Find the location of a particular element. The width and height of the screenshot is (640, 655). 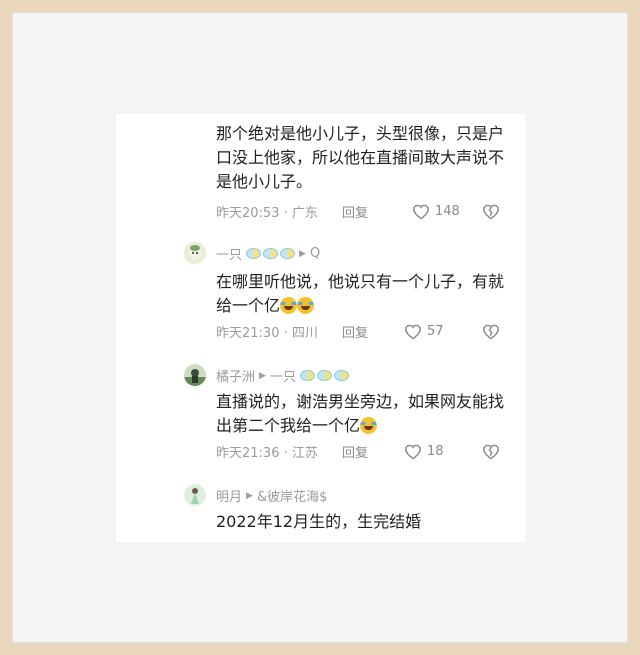

comment-time: 昨天21:36 · 江苏 is located at coordinates (267, 453).